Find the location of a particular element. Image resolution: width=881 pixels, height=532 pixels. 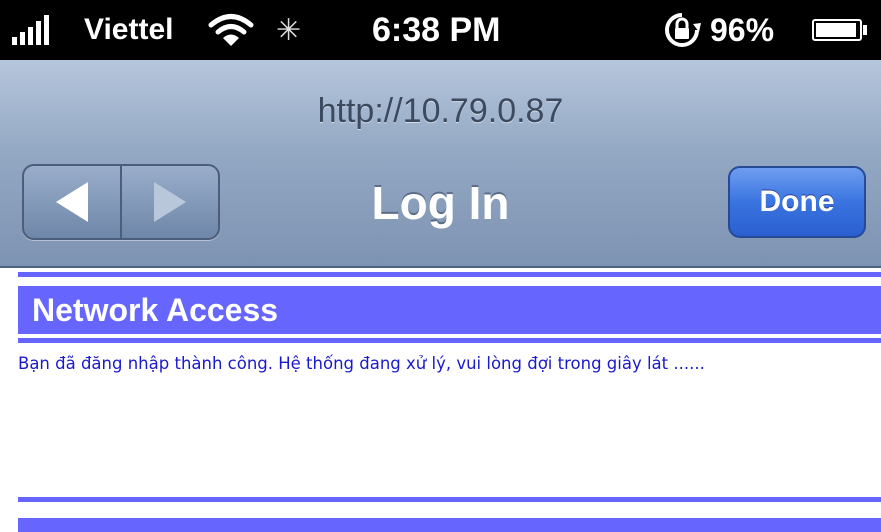

status-bar: Viettel ✳ 6:38 PM 96% is located at coordinates (440, 30).